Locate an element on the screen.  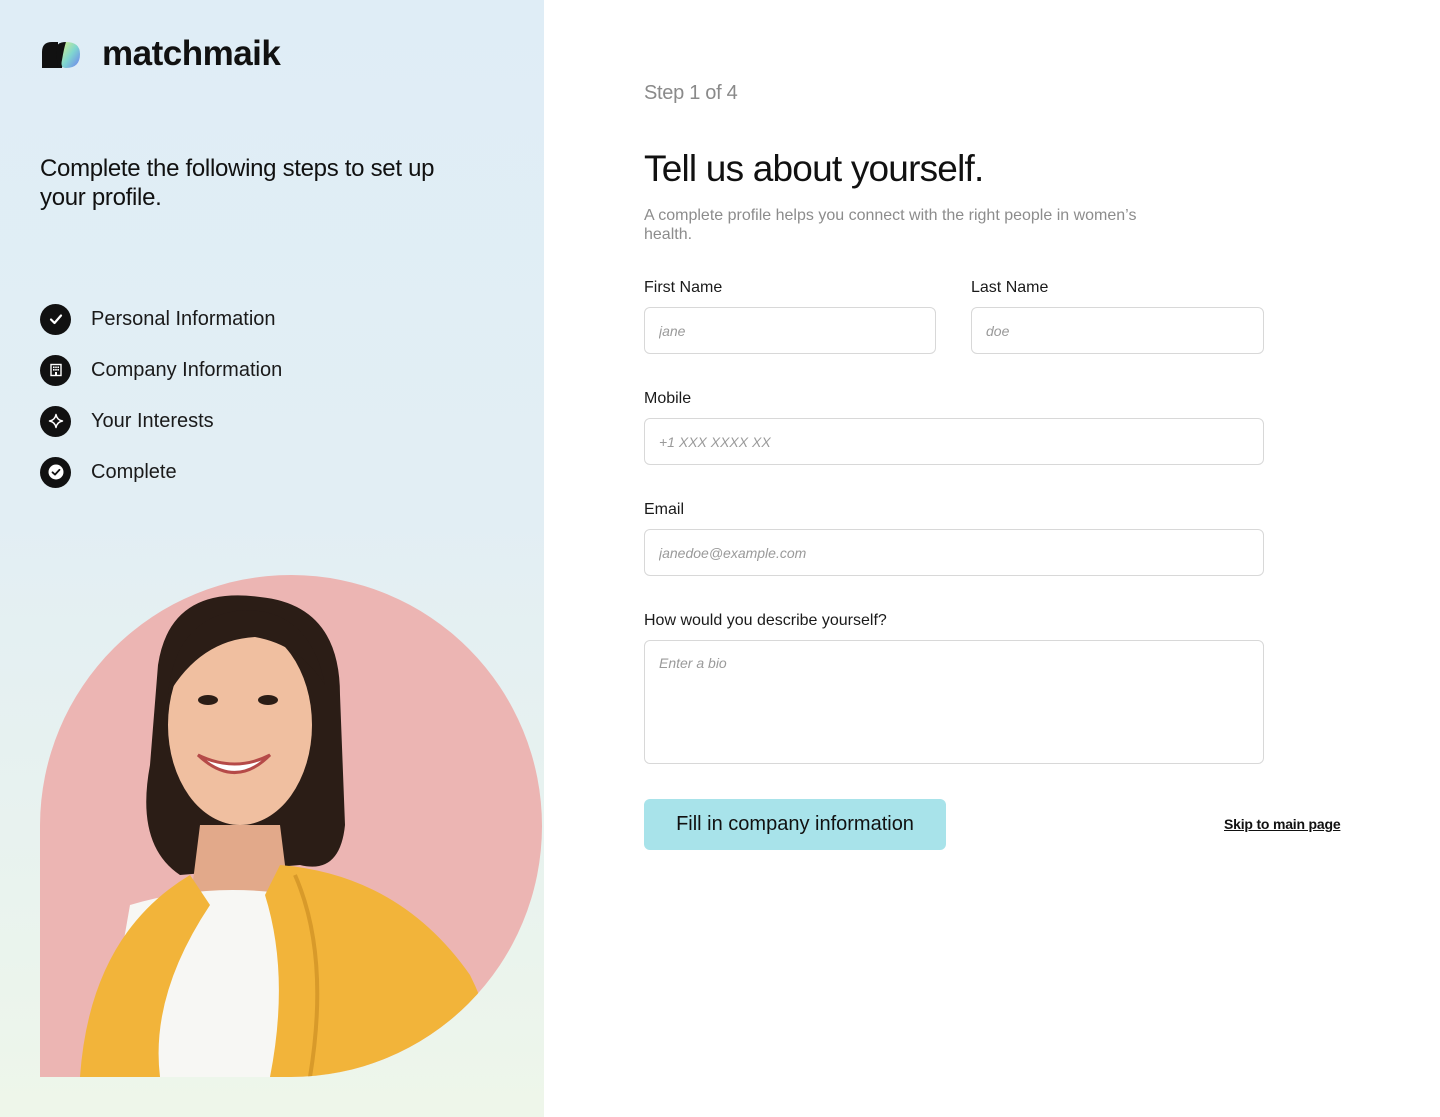
step-company-information: Company Information is located at coordinates (161, 370).